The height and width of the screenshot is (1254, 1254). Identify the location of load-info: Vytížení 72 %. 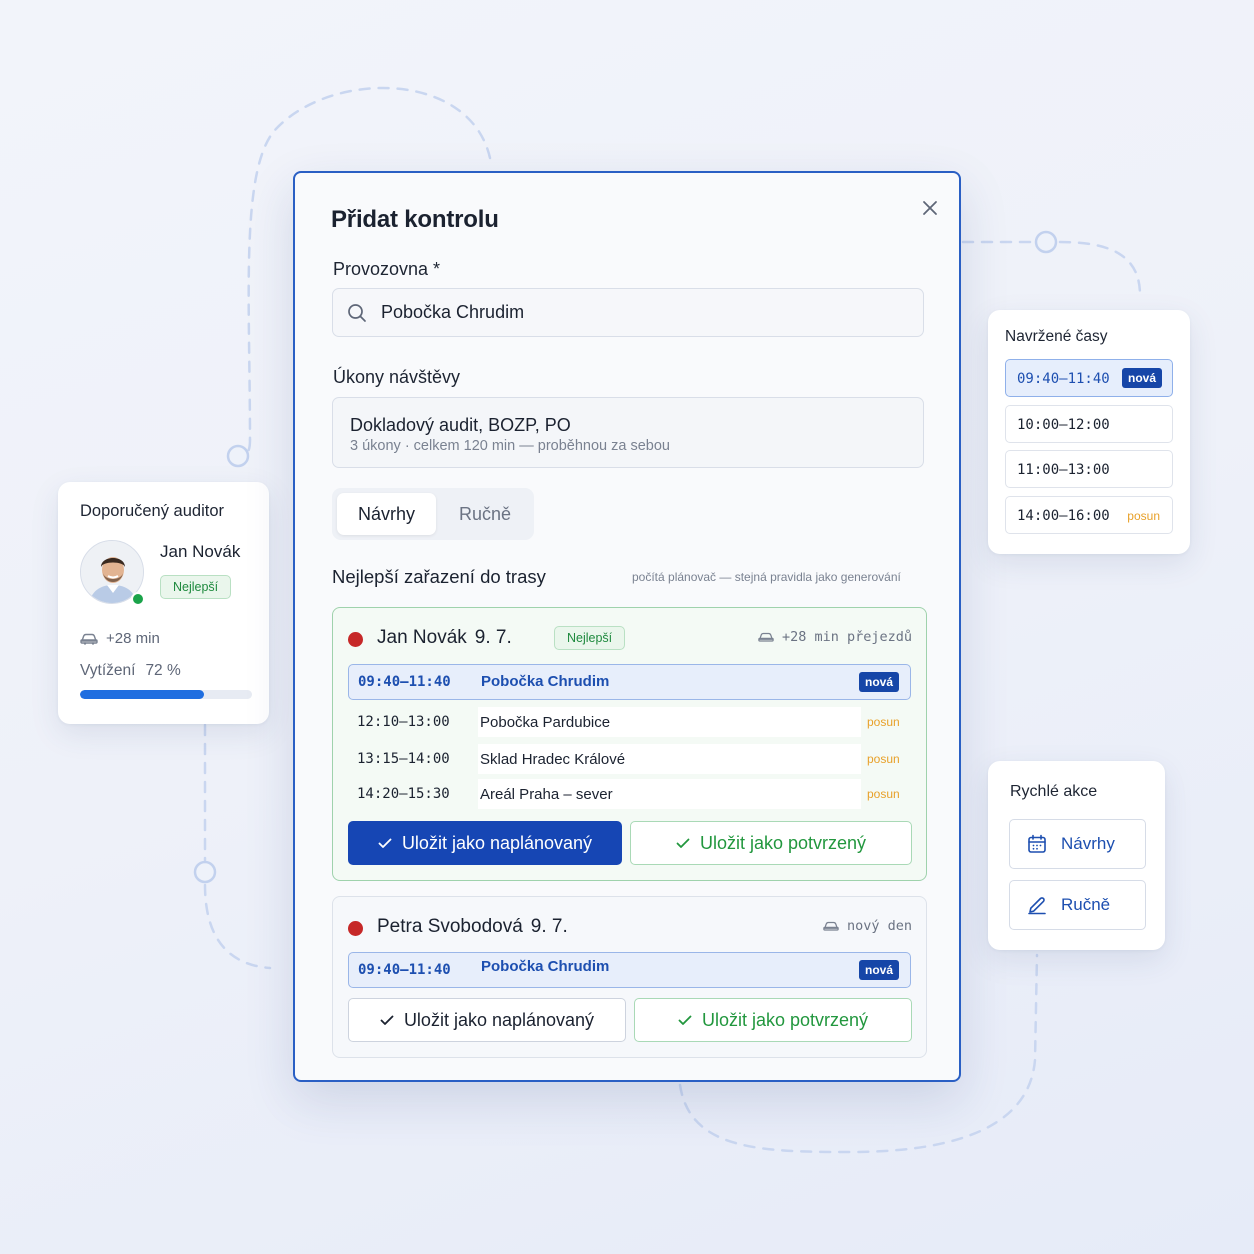
(135, 671).